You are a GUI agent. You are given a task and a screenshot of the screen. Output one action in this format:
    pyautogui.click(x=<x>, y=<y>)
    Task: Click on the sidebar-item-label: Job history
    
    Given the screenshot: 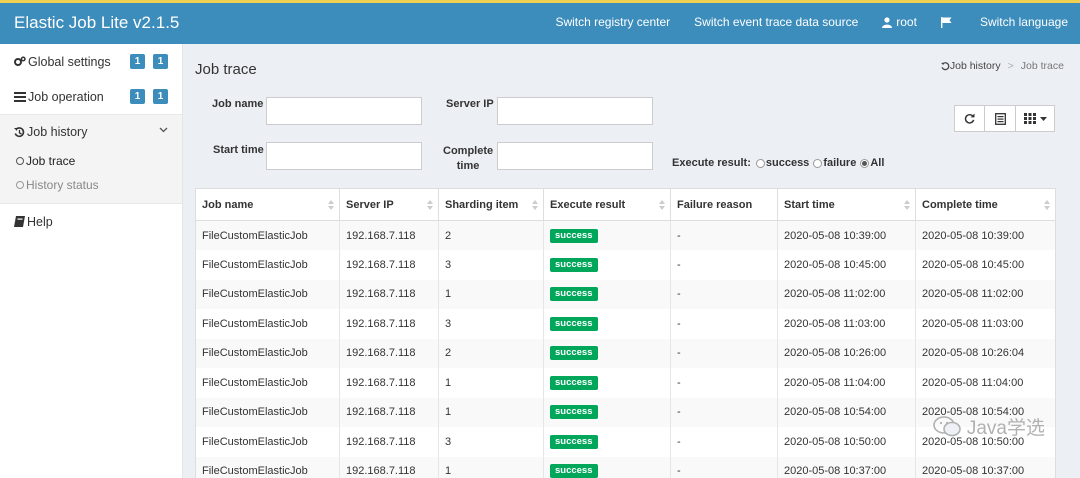 What is the action you would take?
    pyautogui.click(x=57, y=132)
    